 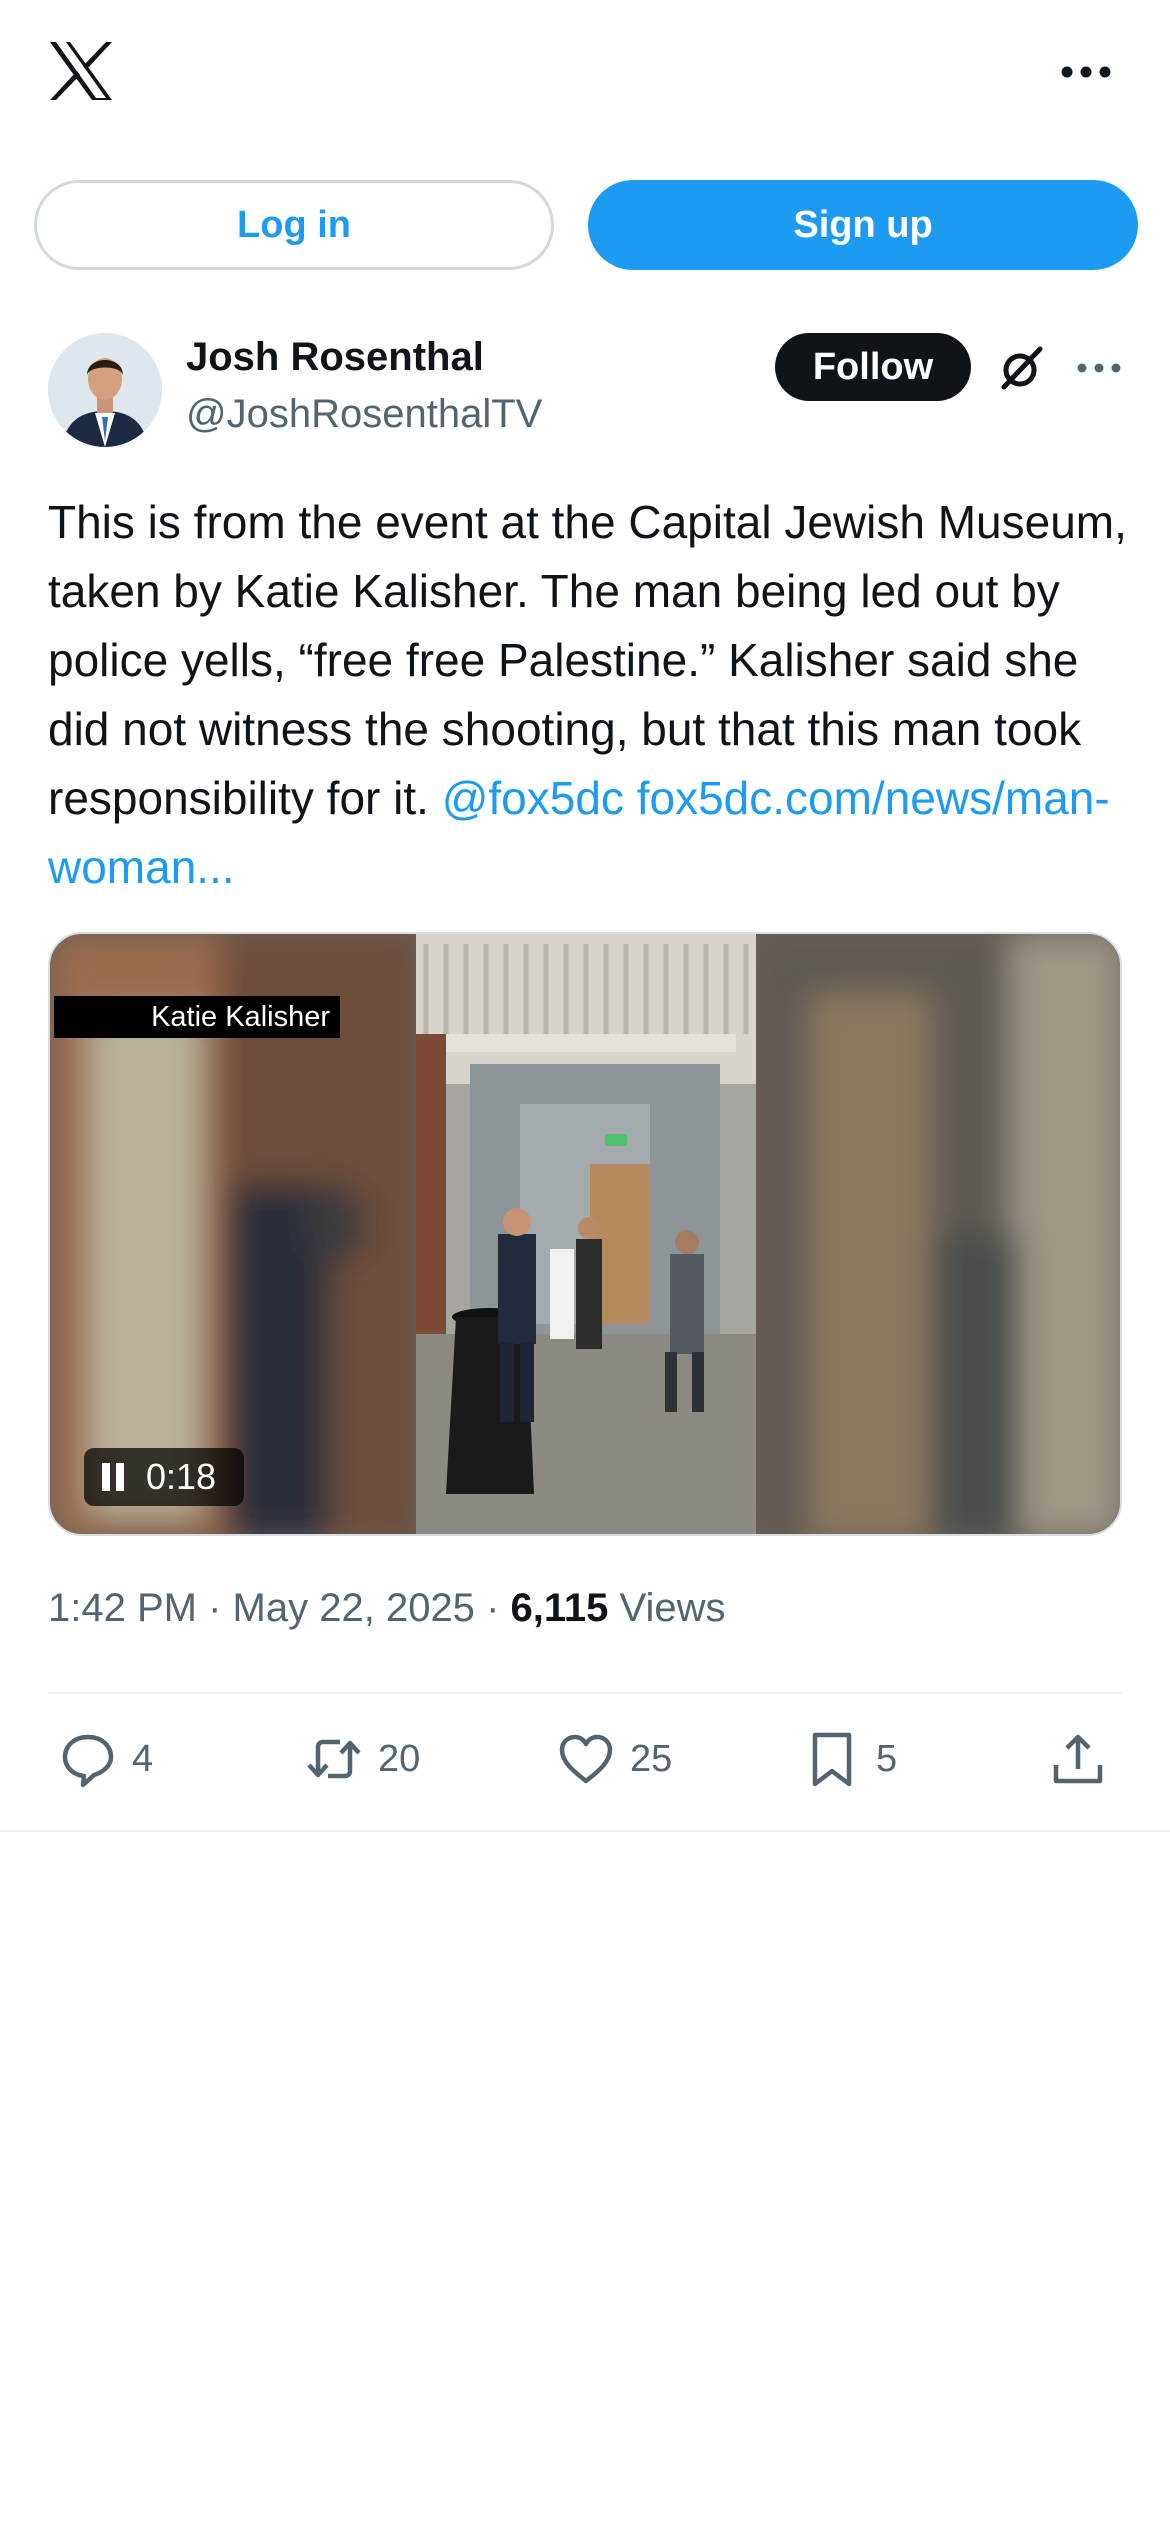 I want to click on author-handle: @JoshRosenthalTV, so click(x=364, y=414).